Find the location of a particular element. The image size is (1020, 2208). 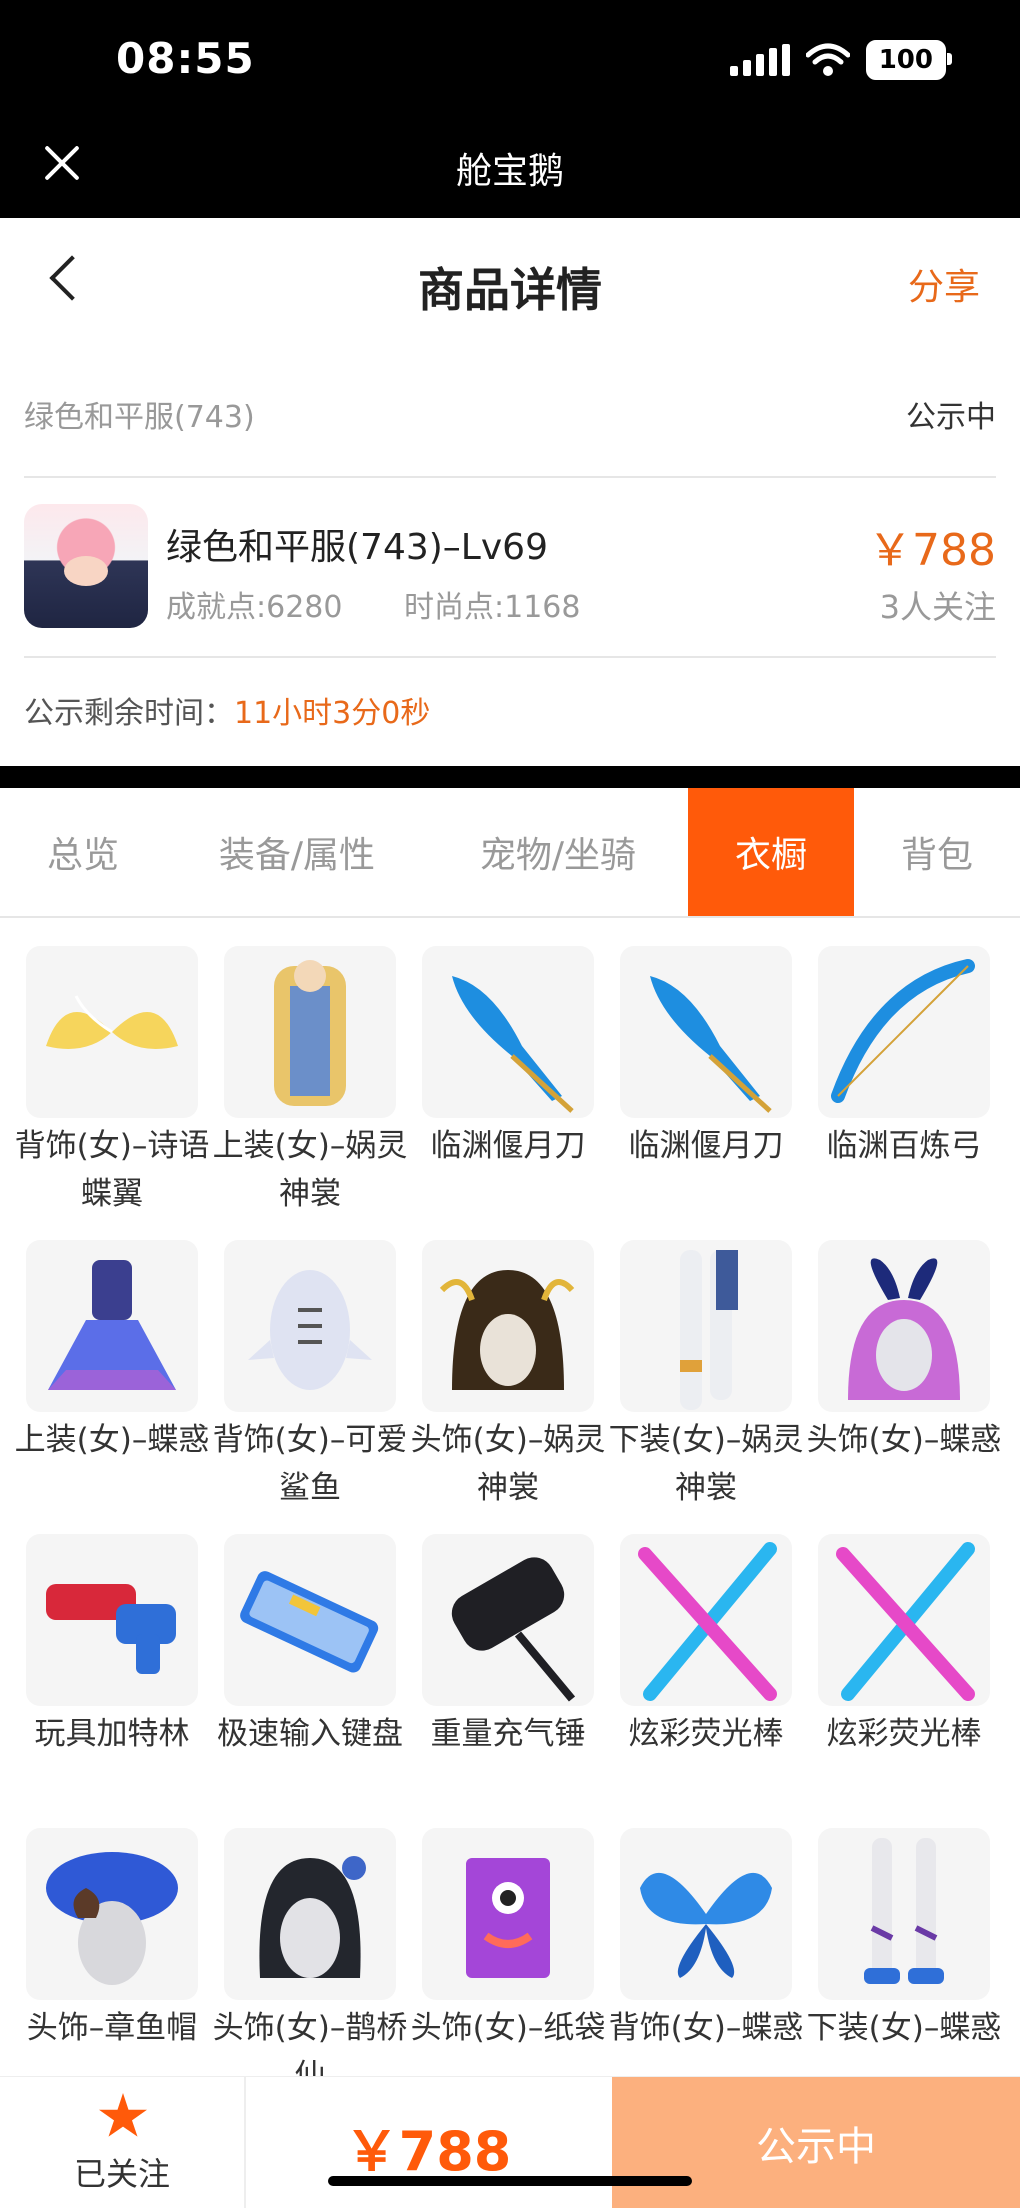

wardrobe-item: 下装(女)–蝶惑 is located at coordinates (904, 1940).